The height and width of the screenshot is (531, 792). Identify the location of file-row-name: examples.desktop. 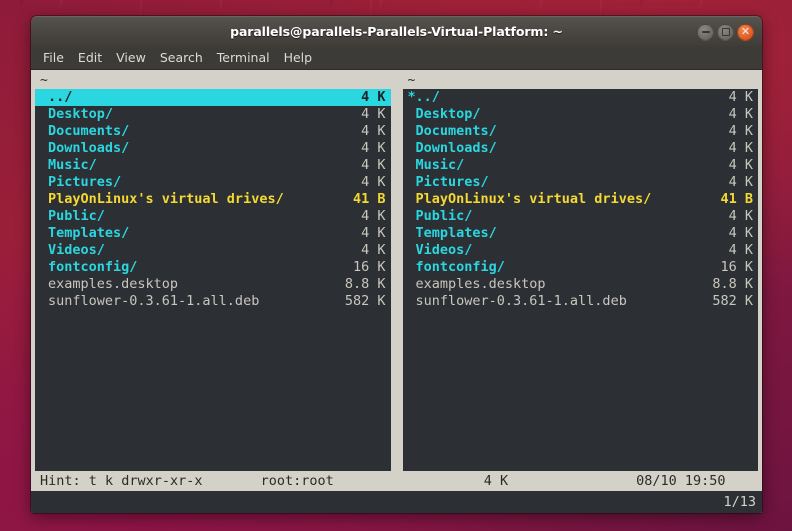
(113, 284).